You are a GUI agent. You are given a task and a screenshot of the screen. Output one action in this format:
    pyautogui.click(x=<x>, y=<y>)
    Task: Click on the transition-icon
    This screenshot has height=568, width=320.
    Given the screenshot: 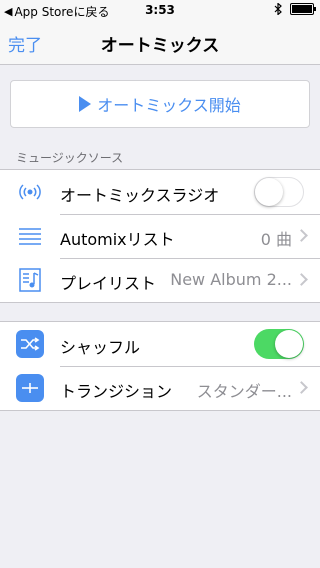 What is the action you would take?
    pyautogui.click(x=30, y=388)
    